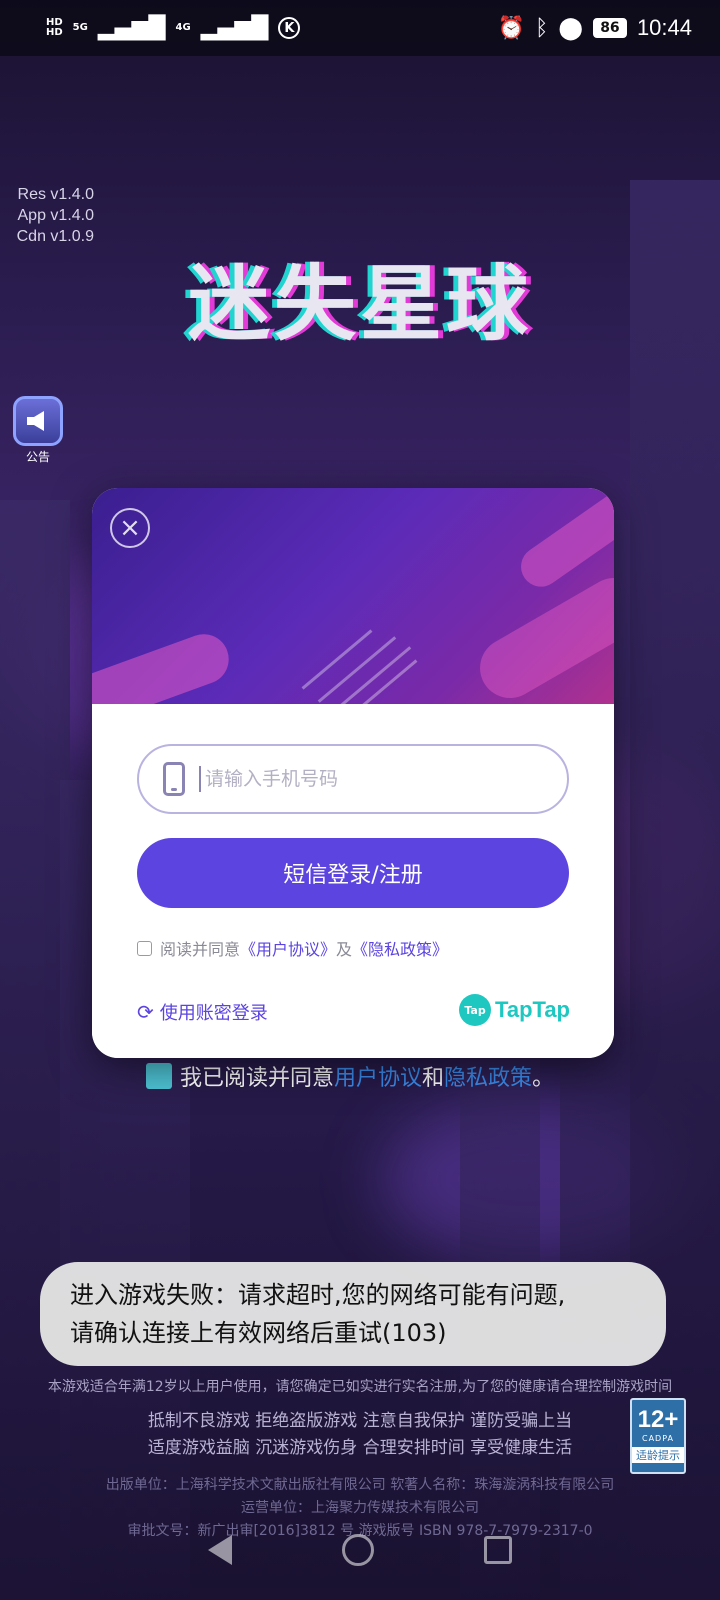  I want to click on background-agree-suffix: 。, so click(543, 1078).